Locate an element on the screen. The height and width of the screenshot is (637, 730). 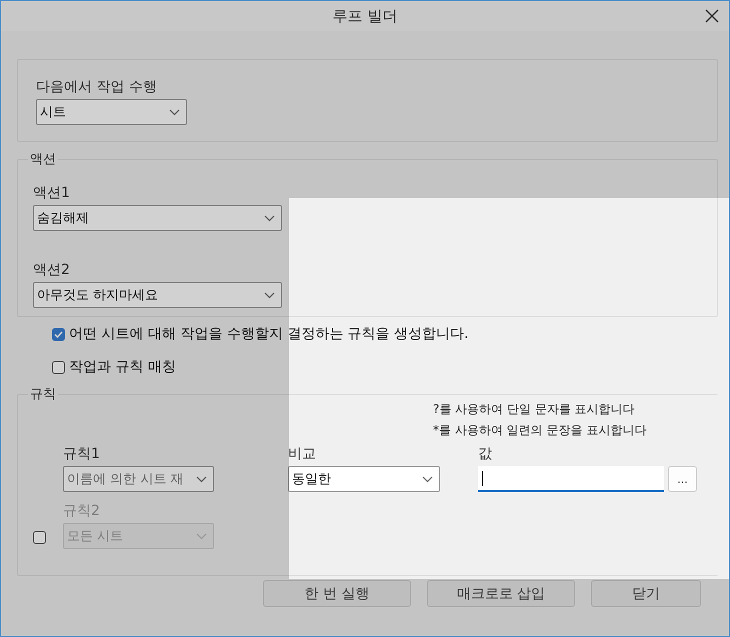
text-cursor is located at coordinates (482, 478).